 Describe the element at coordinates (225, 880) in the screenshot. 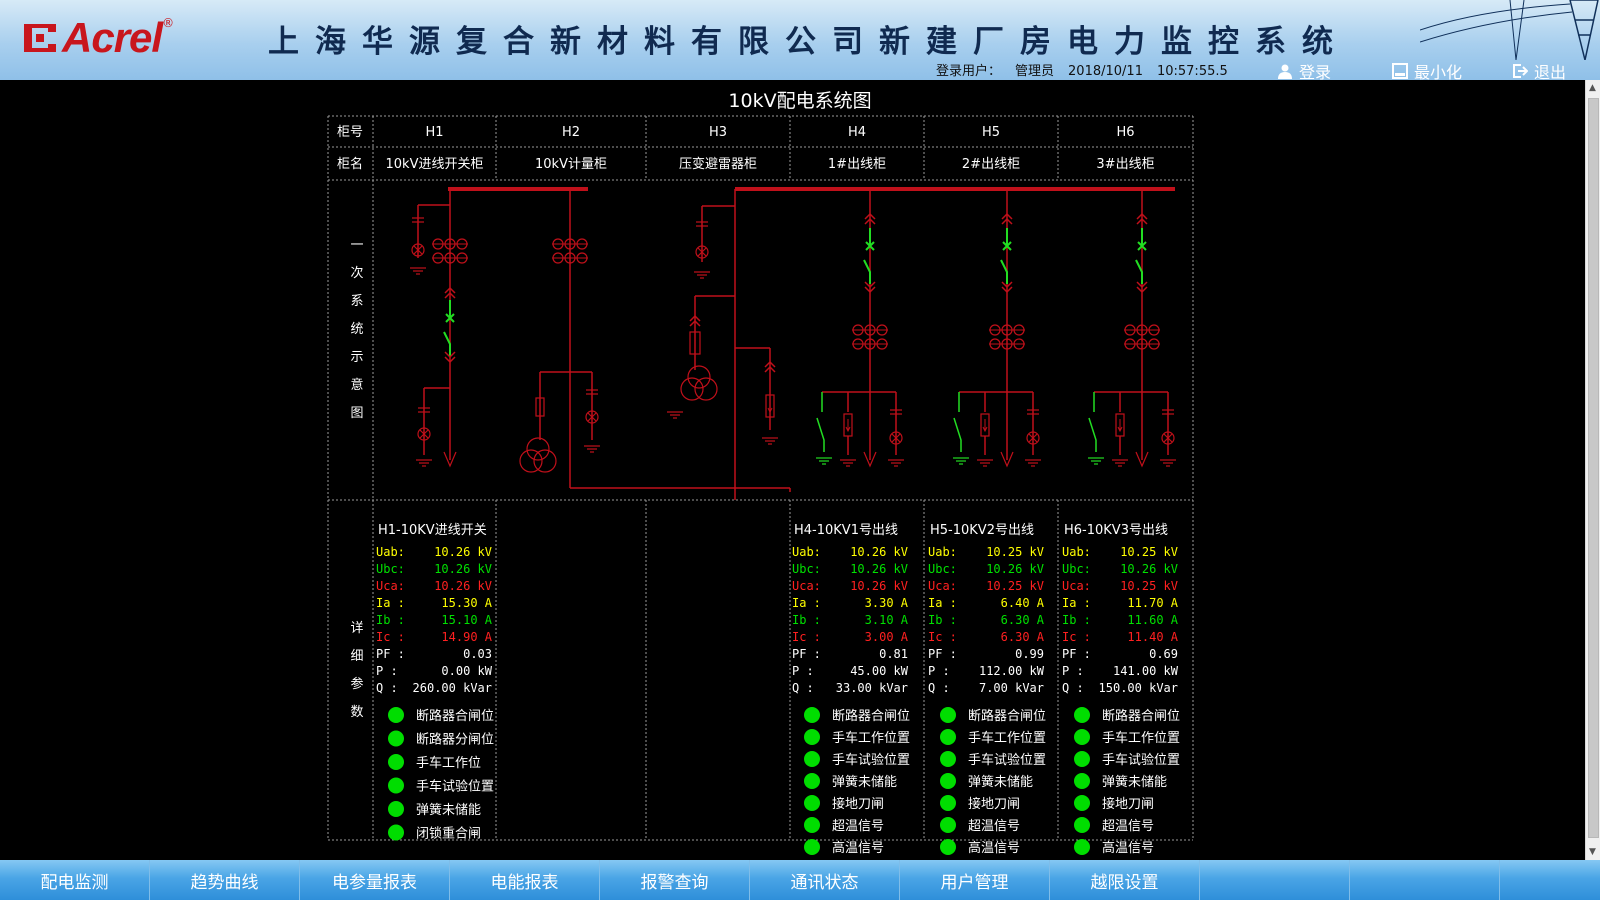

I see `nav-item-2: 趋势曲线` at that location.